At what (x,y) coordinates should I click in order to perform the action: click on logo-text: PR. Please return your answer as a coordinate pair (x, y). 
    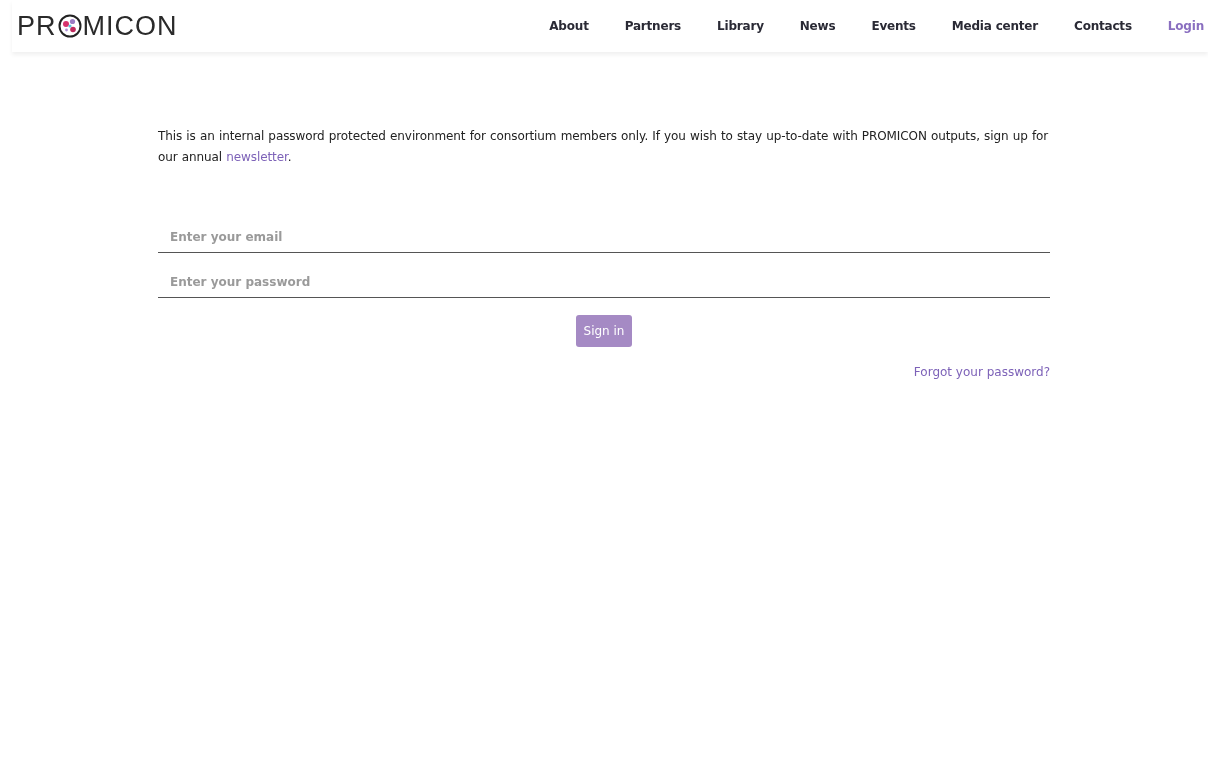
    Looking at the image, I should click on (37, 26).